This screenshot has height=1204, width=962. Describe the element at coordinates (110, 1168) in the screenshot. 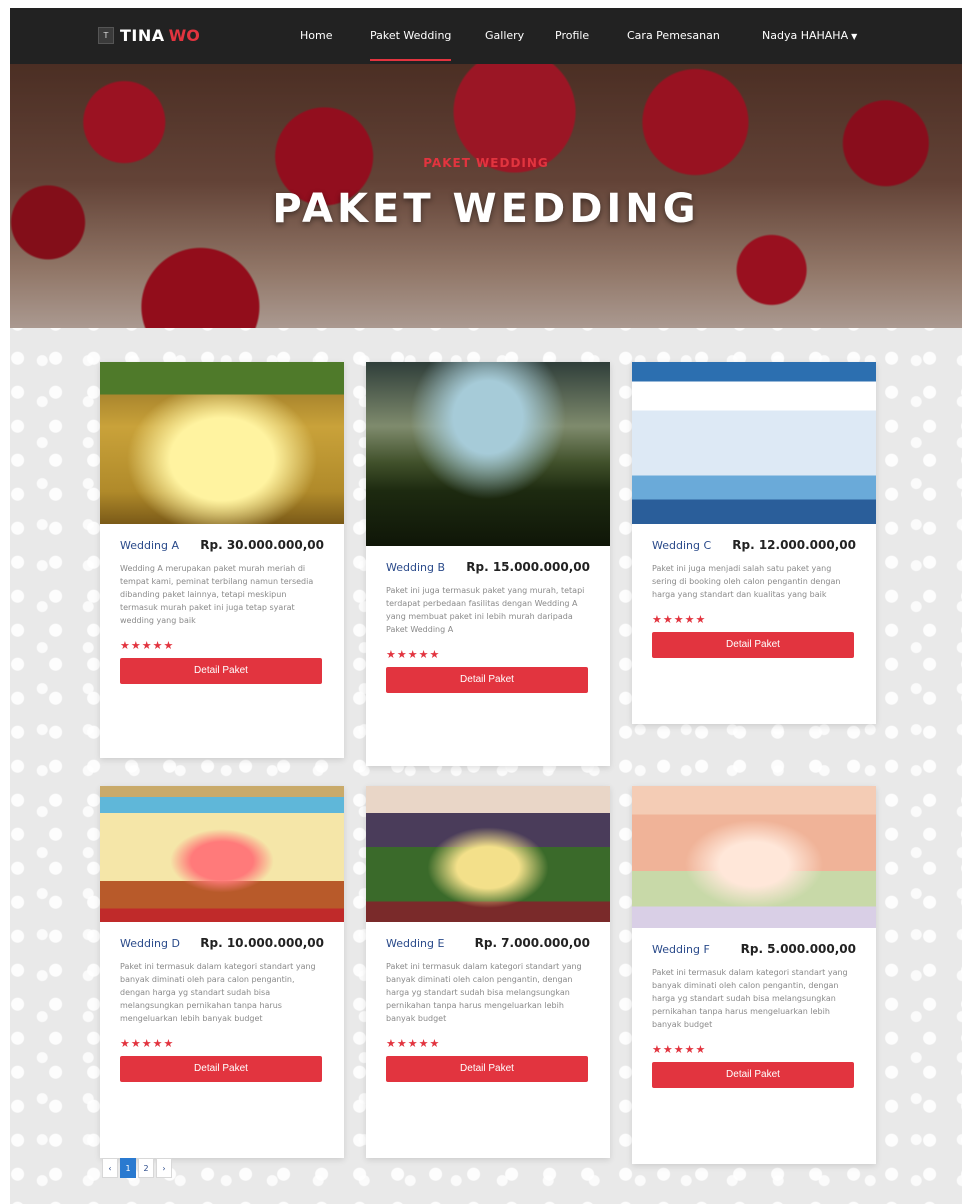

I see `pagination-prev: ‹` at that location.